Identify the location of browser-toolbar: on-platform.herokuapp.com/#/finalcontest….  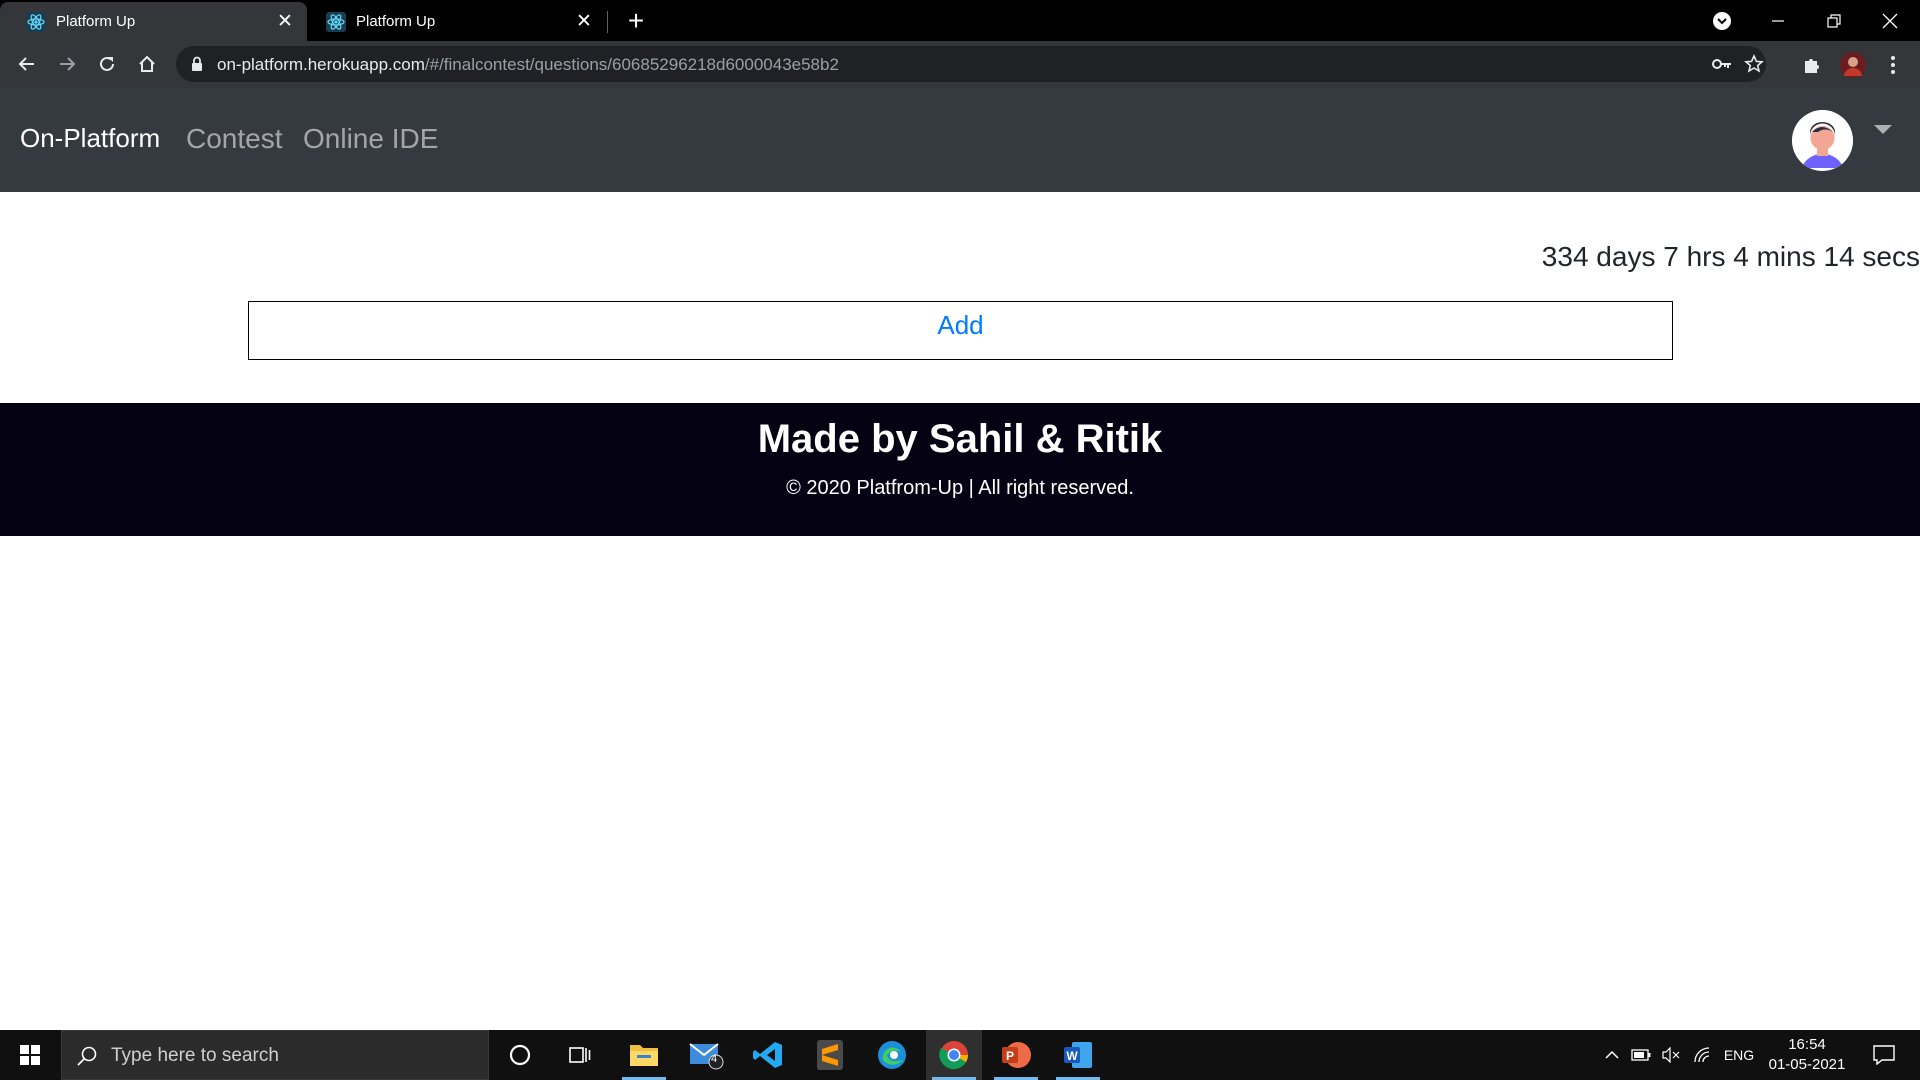
(960, 64).